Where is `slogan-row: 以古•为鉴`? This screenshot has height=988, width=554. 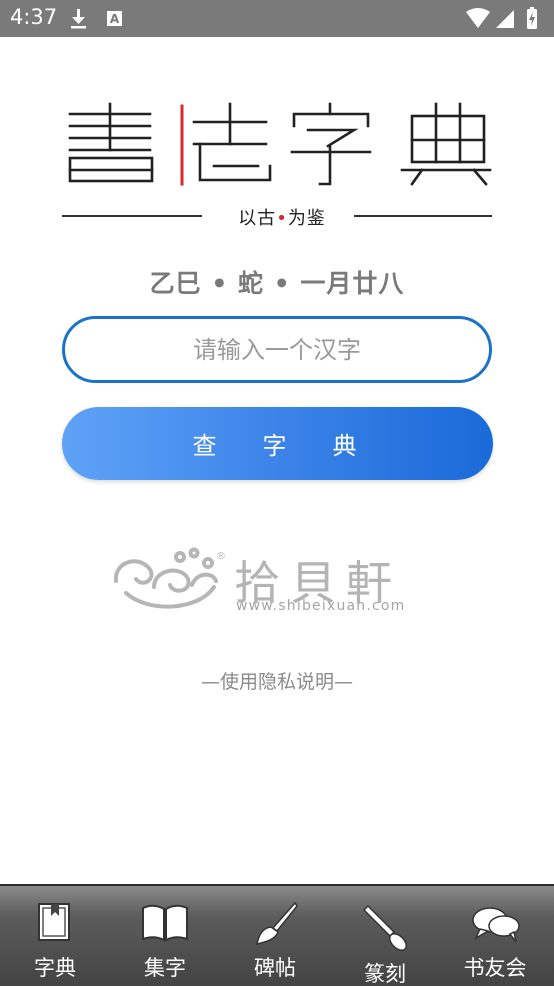 slogan-row: 以古•为鉴 is located at coordinates (277, 216).